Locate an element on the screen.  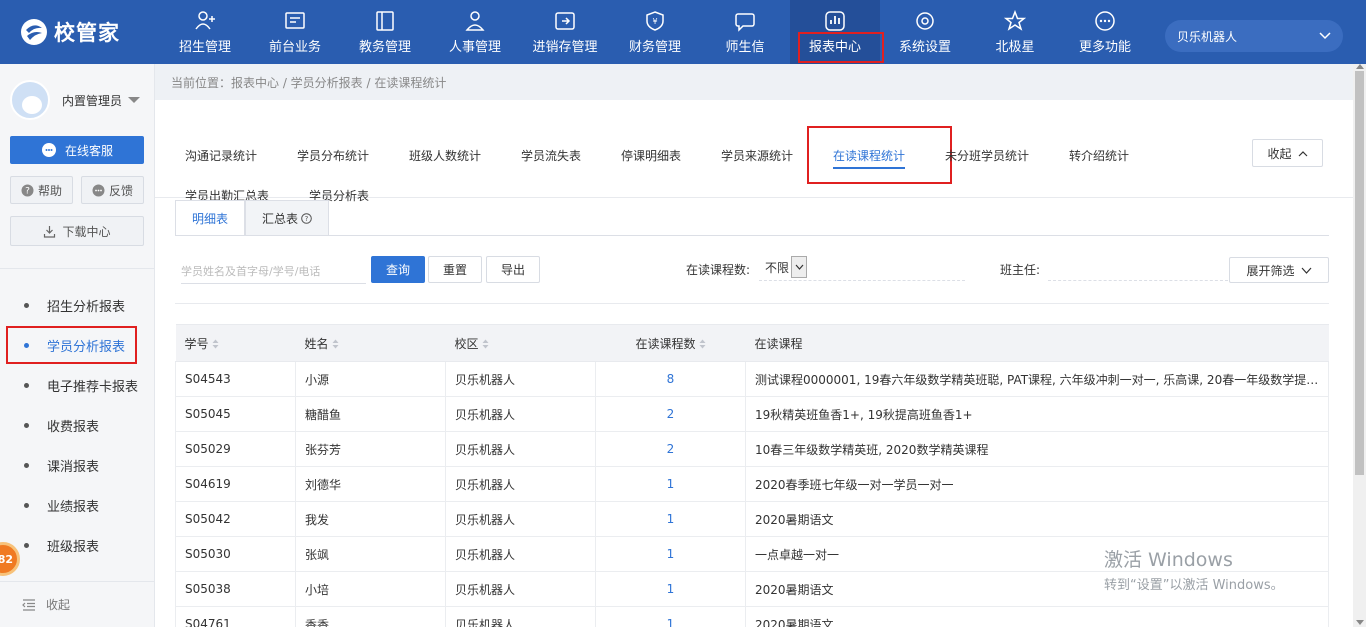
sidebar-menu-item: 电子推荐卡报表 is located at coordinates (77, 385).